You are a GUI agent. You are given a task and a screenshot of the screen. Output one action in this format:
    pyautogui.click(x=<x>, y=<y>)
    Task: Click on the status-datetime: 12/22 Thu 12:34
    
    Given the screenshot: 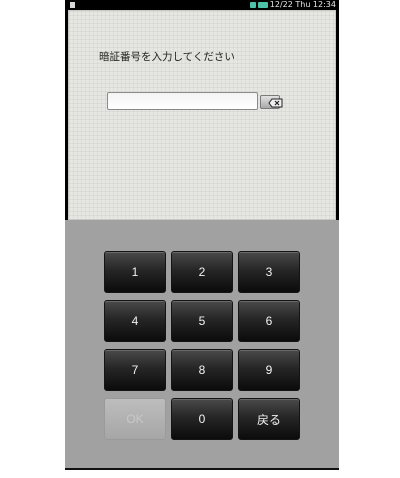 What is the action you would take?
    pyautogui.click(x=302, y=4)
    